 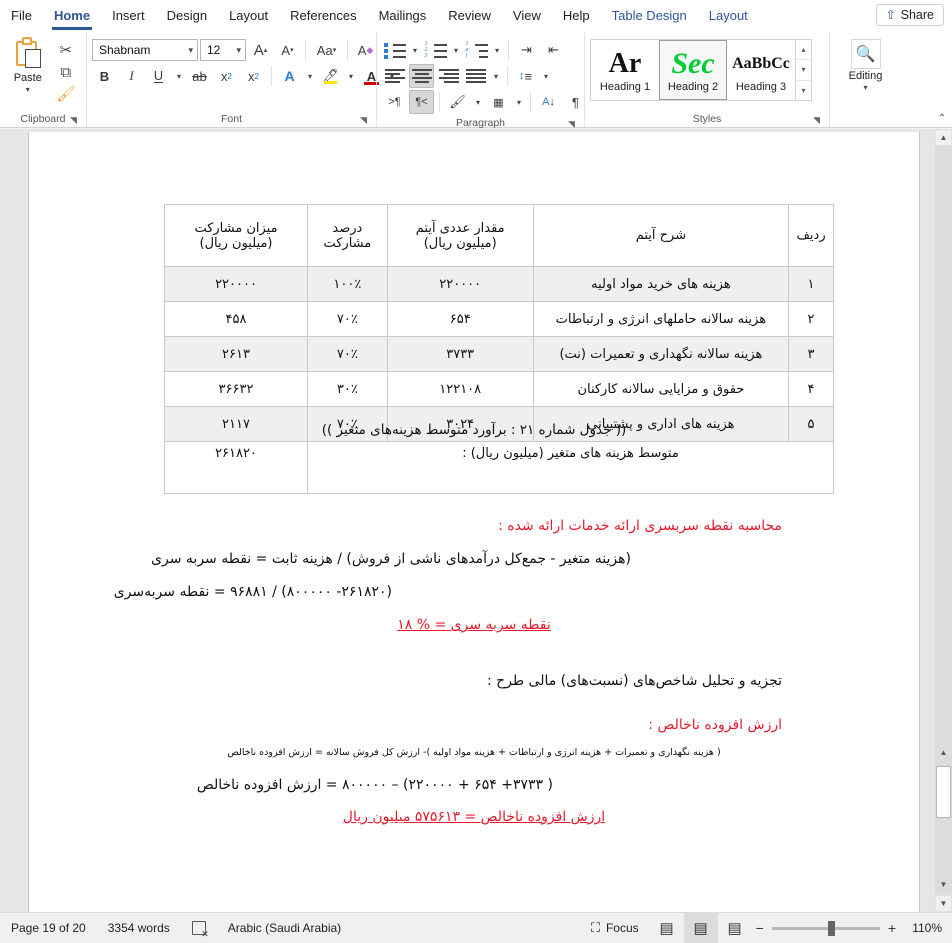 I want to click on page-indicator: Page 19 of 20, so click(x=48, y=928).